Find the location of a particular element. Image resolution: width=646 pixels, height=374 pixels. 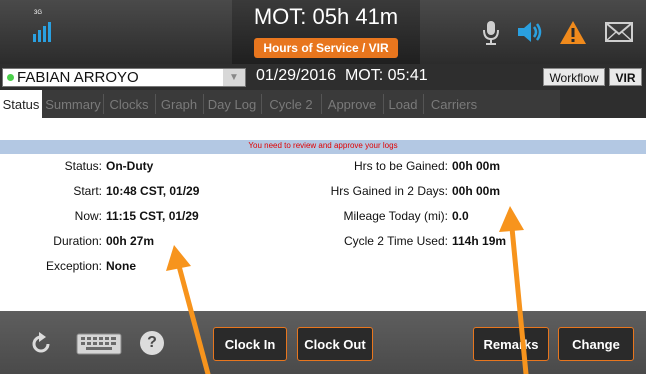

mileage-today-label: Mileage Today (mi): is located at coordinates (395, 216).